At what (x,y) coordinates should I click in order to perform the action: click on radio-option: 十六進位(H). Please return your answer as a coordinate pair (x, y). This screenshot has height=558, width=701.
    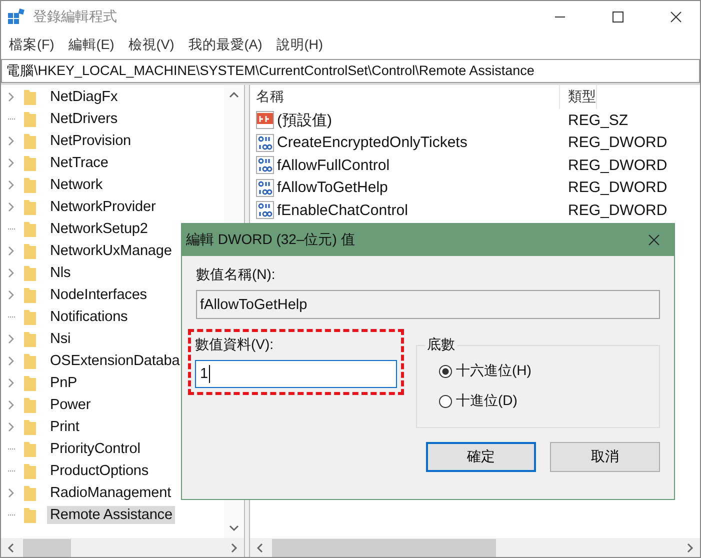
    Looking at the image, I should click on (549, 371).